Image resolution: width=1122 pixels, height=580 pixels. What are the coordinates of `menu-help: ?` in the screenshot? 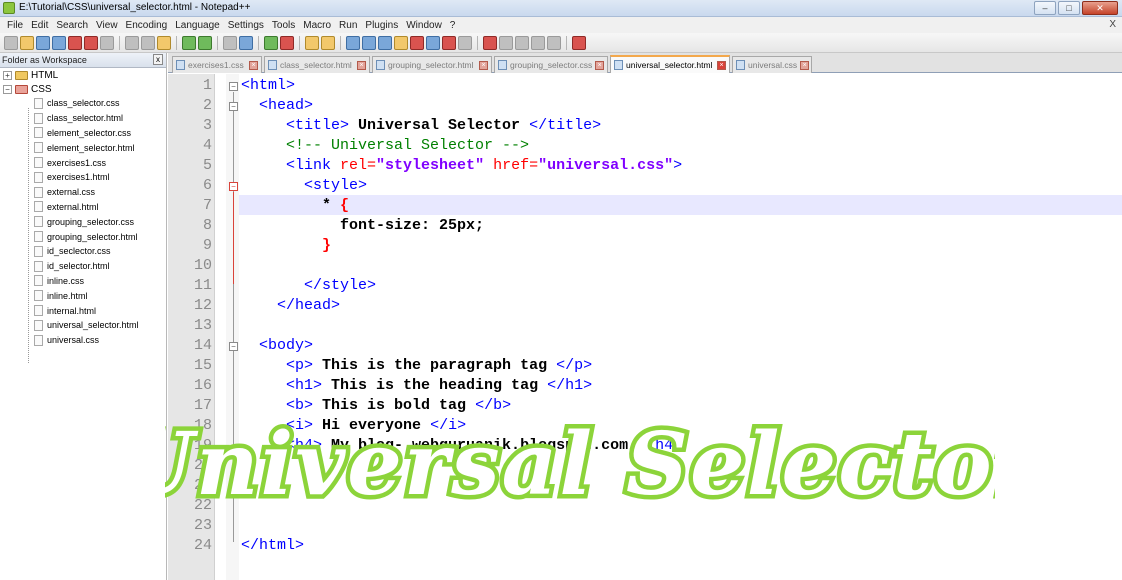 It's located at (453, 25).